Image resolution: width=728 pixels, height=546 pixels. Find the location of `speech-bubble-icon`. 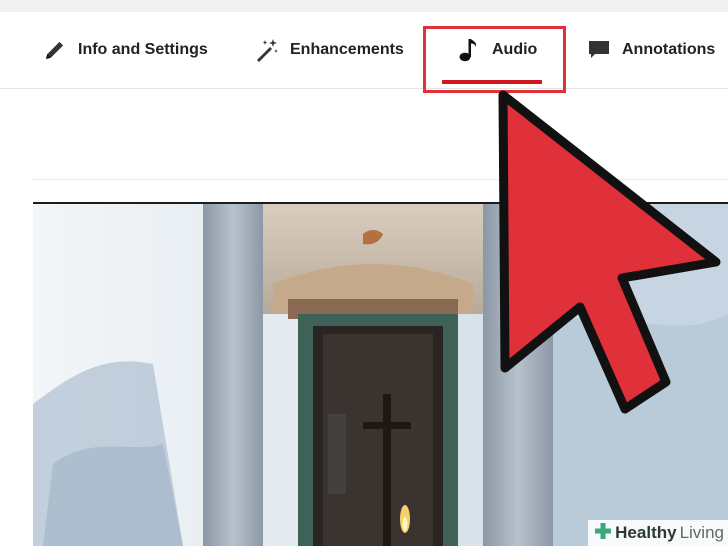

speech-bubble-icon is located at coordinates (599, 50).